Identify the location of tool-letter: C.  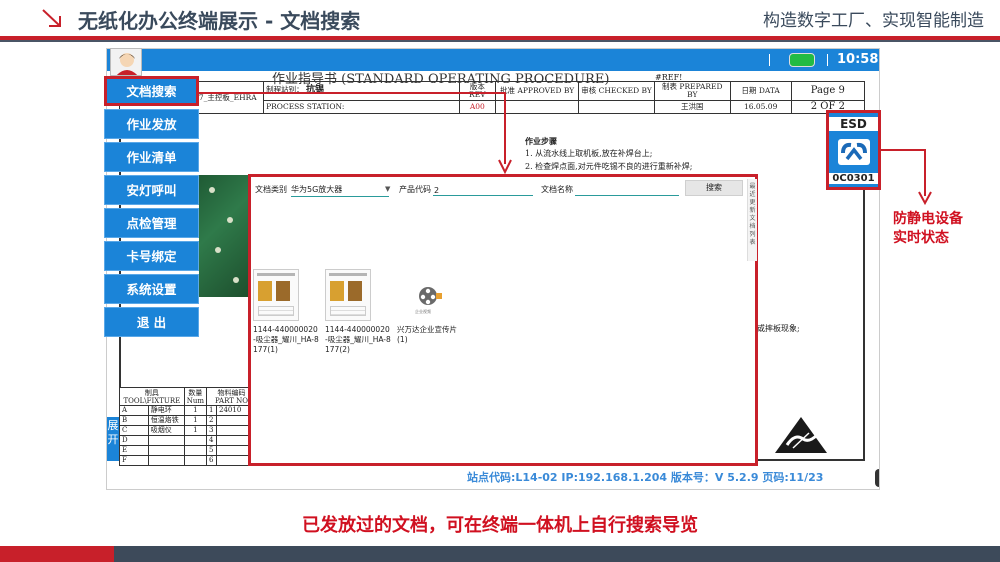
(134, 430).